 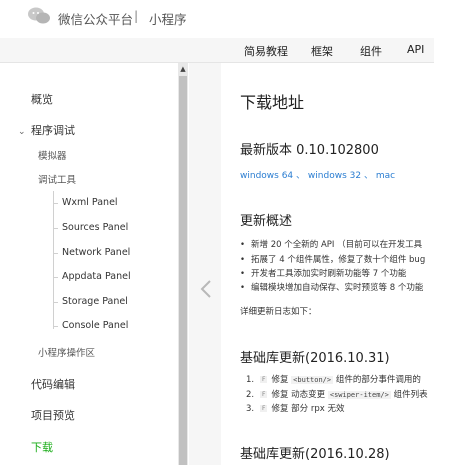 I want to click on download-link-windows32: windows 32, so click(x=334, y=176).